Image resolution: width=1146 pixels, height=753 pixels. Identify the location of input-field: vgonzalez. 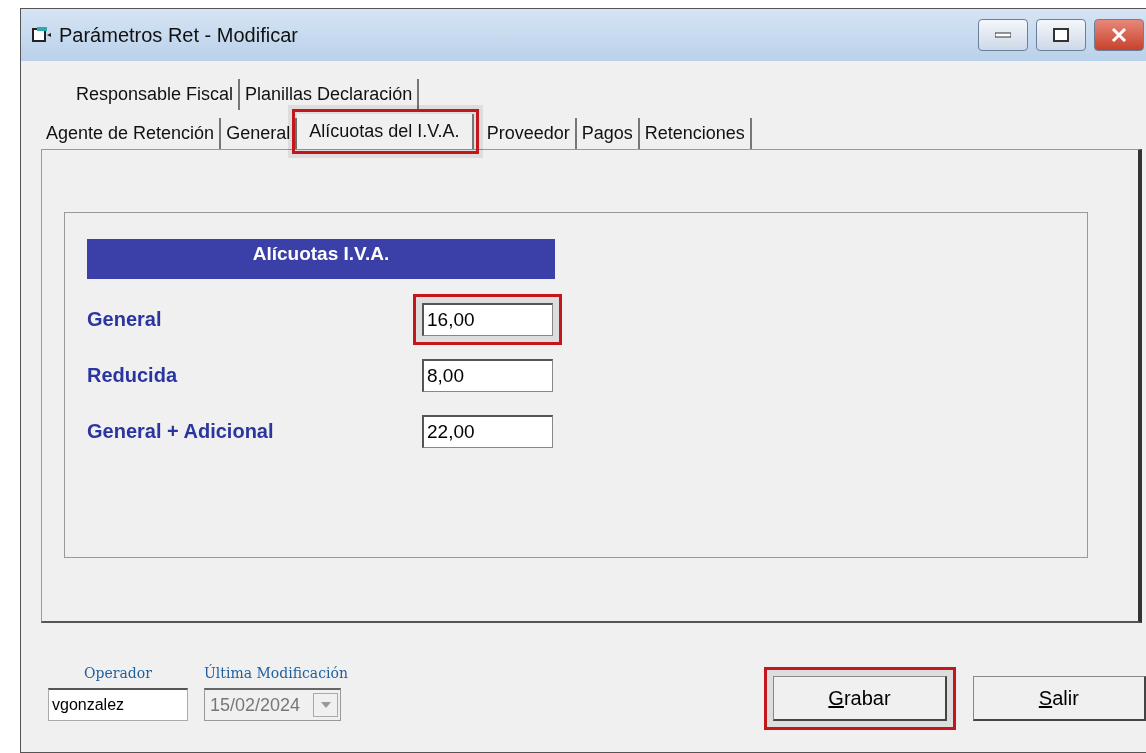
(118, 704).